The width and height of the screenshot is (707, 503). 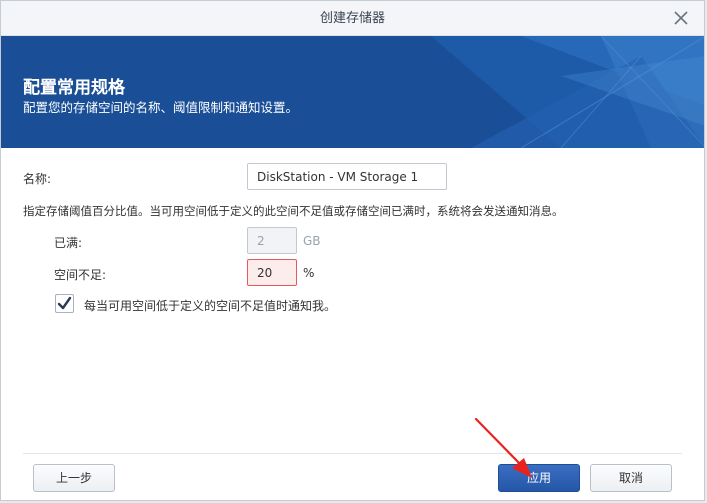 I want to click on notify-checkbox, so click(x=64, y=303).